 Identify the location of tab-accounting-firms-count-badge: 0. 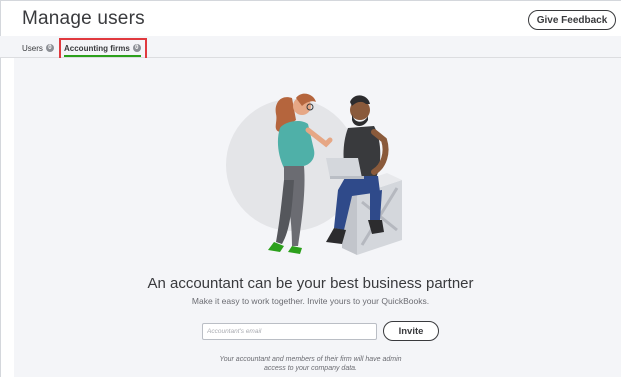
(136, 48).